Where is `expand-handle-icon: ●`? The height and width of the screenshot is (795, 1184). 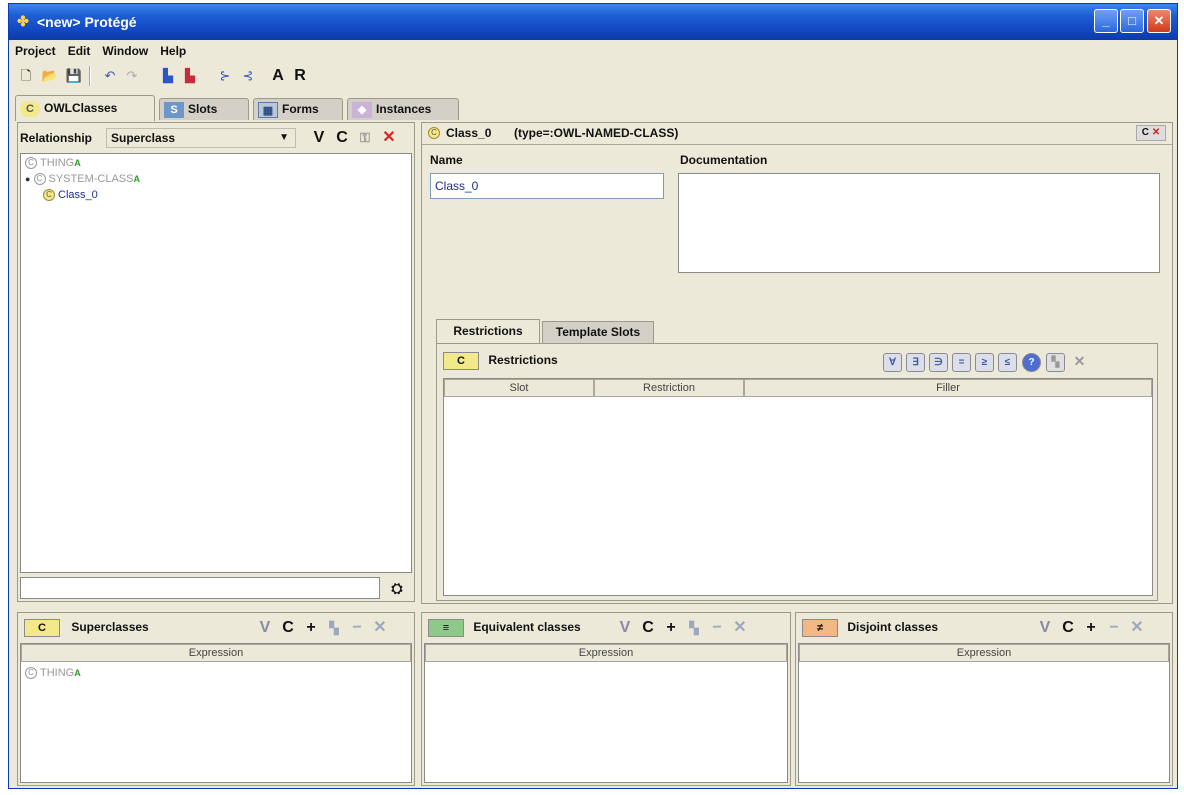
expand-handle-icon: ● is located at coordinates (27, 179).